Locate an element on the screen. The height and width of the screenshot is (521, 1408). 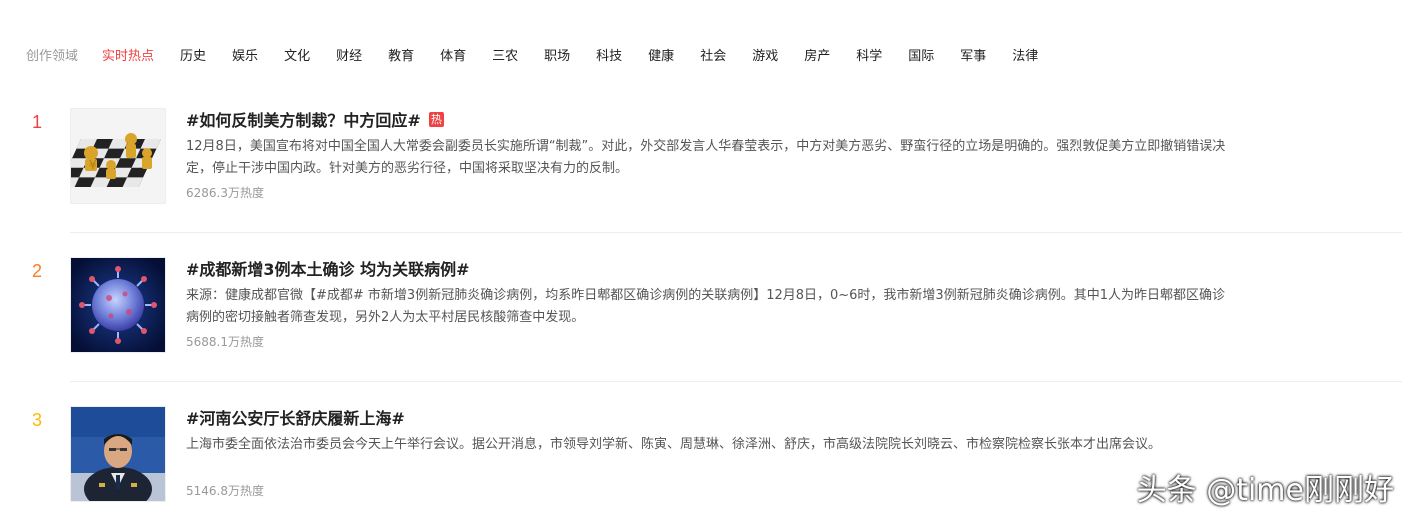
hot-badge: 热 is located at coordinates (436, 119).